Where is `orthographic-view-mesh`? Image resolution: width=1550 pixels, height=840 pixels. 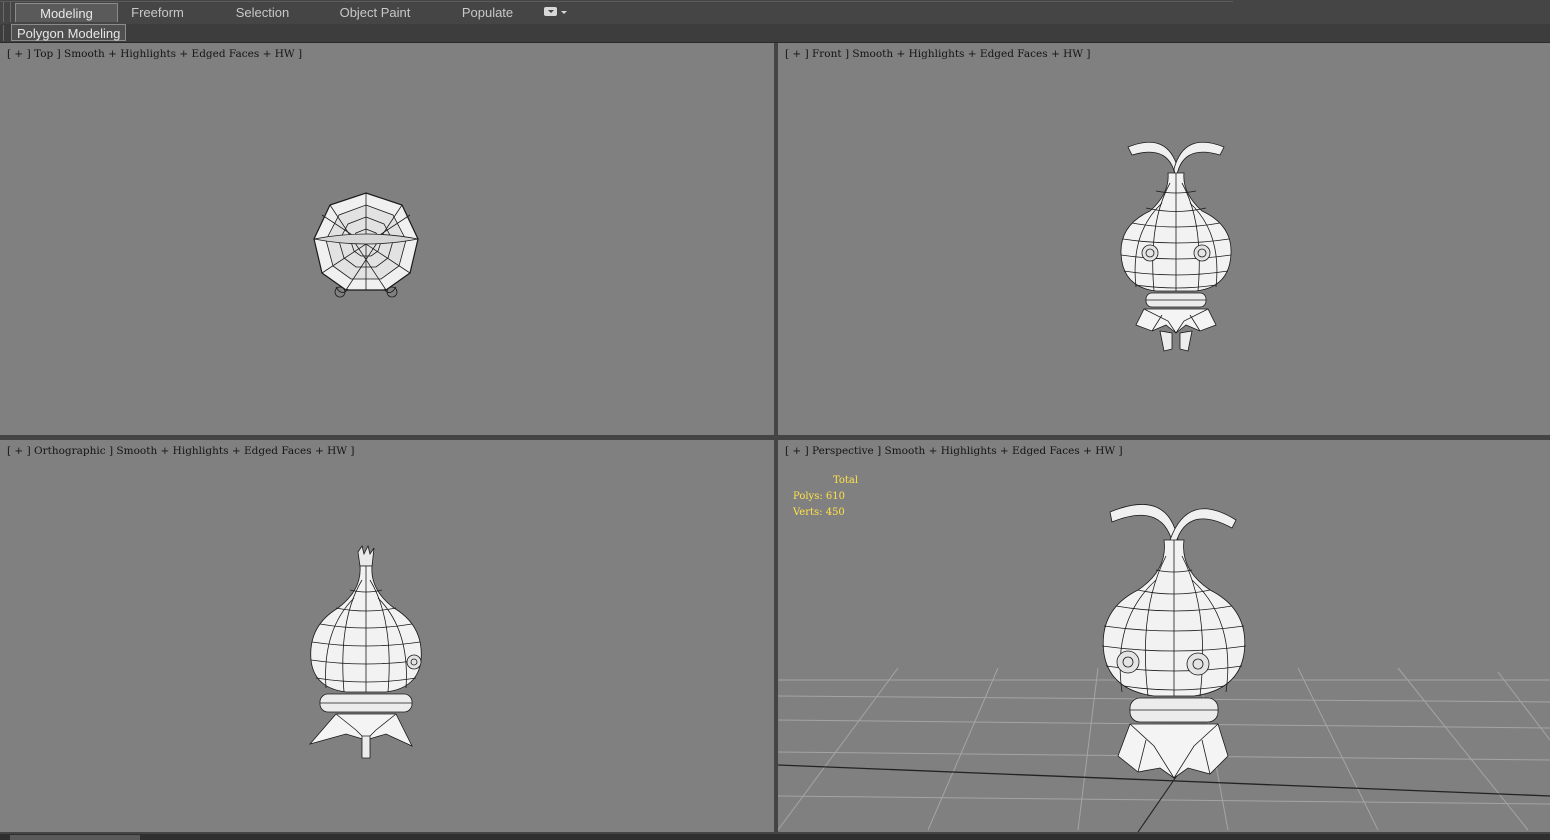 orthographic-view-mesh is located at coordinates (365, 651).